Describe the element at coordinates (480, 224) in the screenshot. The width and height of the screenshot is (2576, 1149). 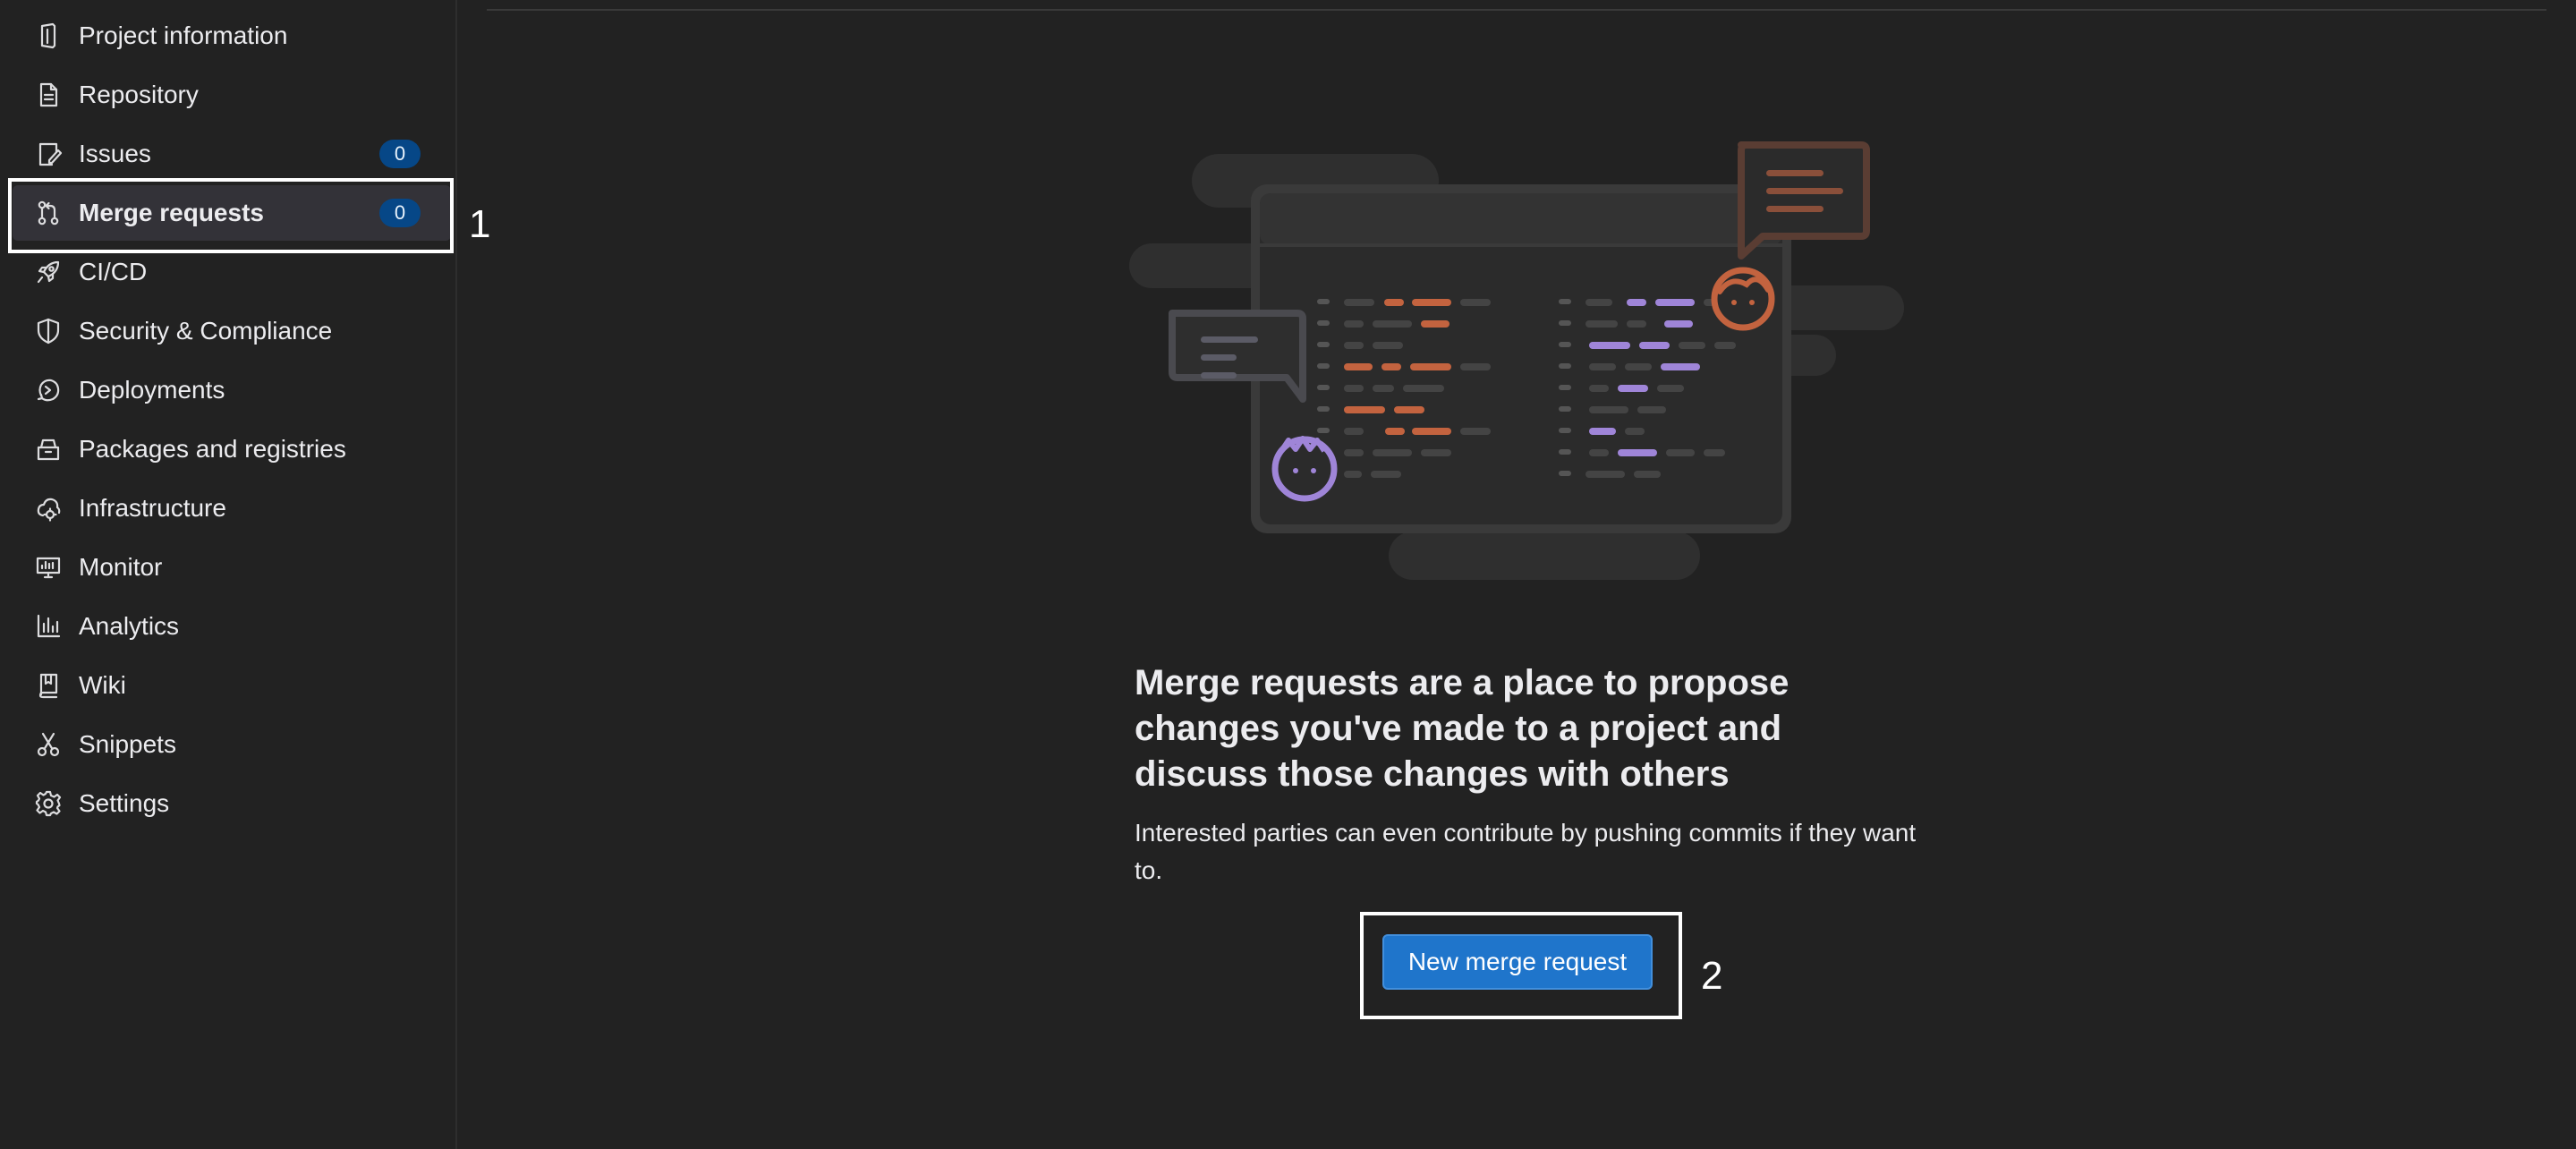
I see `annotation-number-1: 1` at that location.